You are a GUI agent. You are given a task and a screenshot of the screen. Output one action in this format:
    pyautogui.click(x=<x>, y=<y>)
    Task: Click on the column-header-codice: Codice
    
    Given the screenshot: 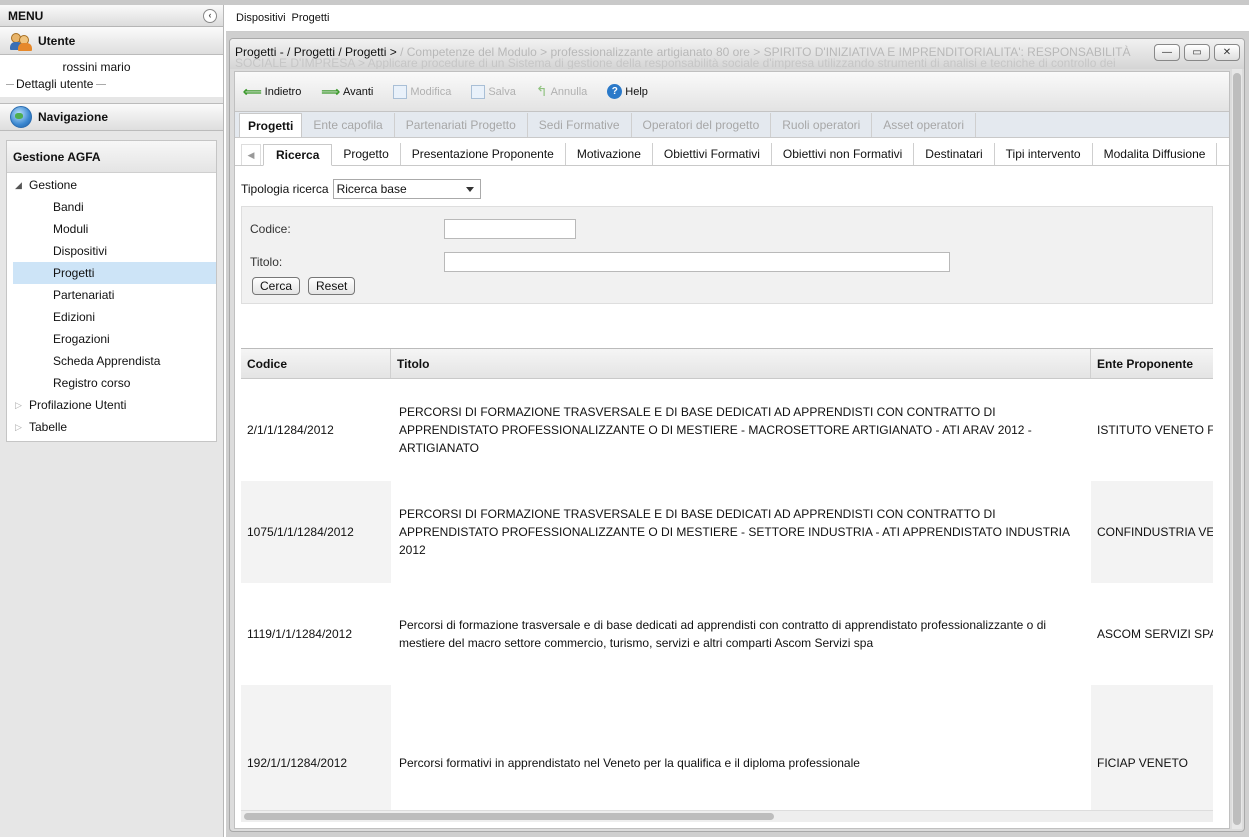 What is the action you would take?
    pyautogui.click(x=316, y=363)
    